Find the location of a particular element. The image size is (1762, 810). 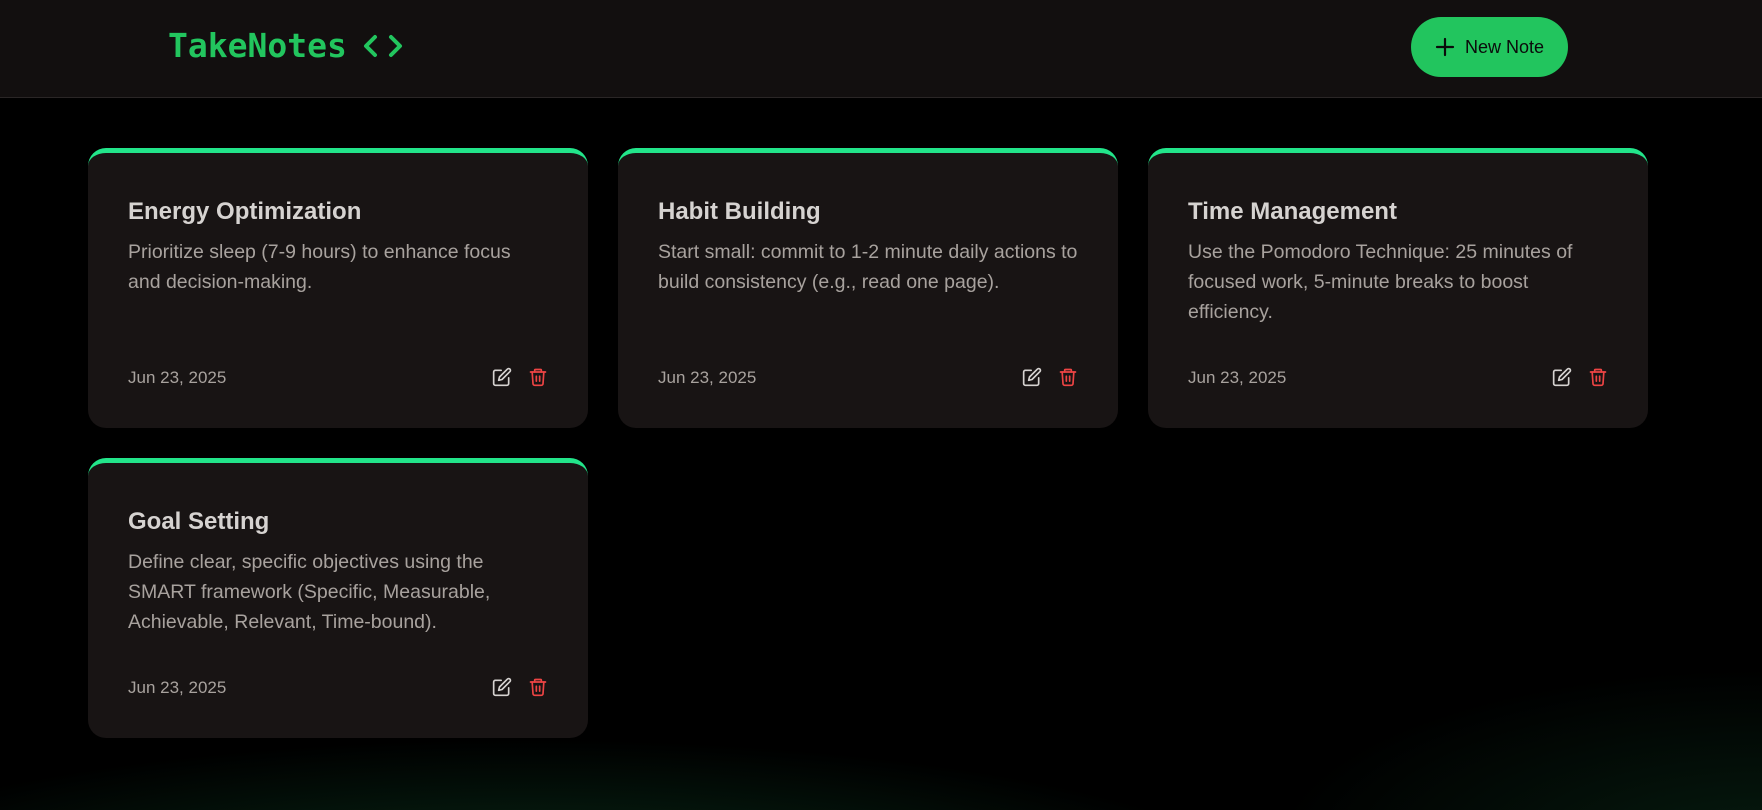

code-icon is located at coordinates (383, 46).